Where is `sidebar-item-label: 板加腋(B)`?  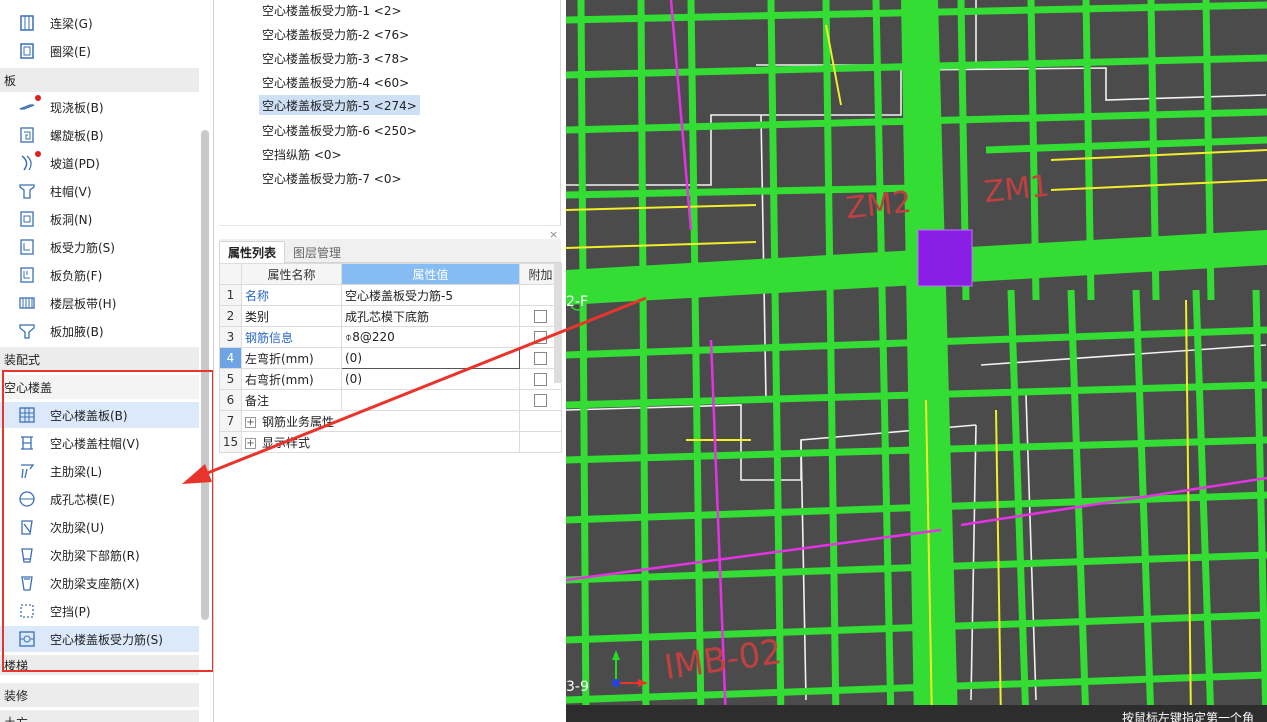
sidebar-item-label: 板加腋(B) is located at coordinates (77, 331).